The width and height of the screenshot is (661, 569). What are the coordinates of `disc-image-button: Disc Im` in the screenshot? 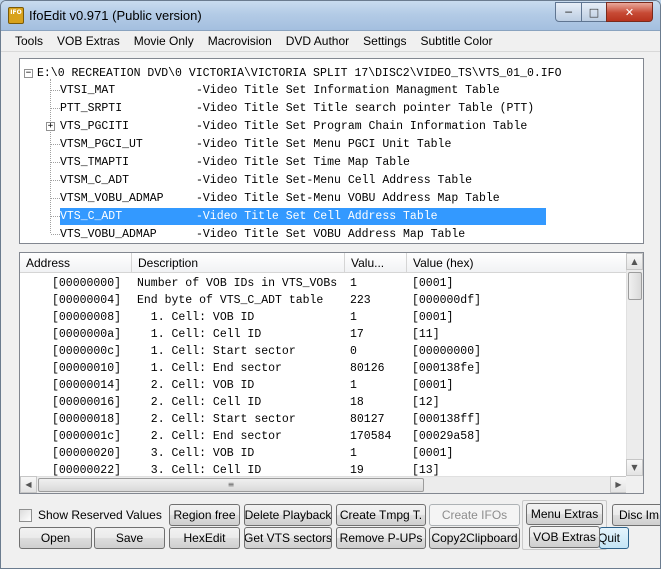 It's located at (636, 515).